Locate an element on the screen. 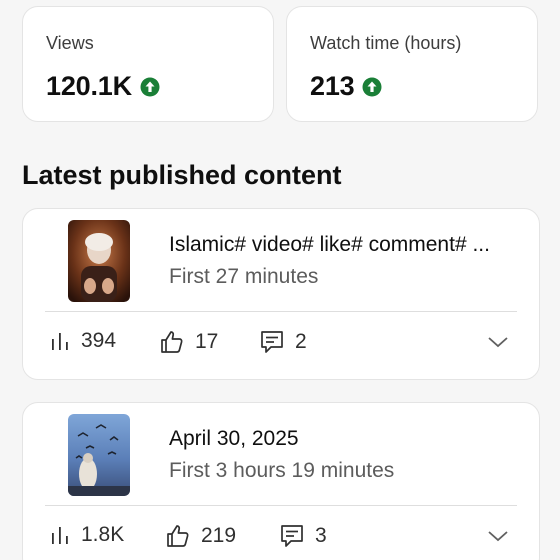  section-title: Latest published content is located at coordinates (182, 175).